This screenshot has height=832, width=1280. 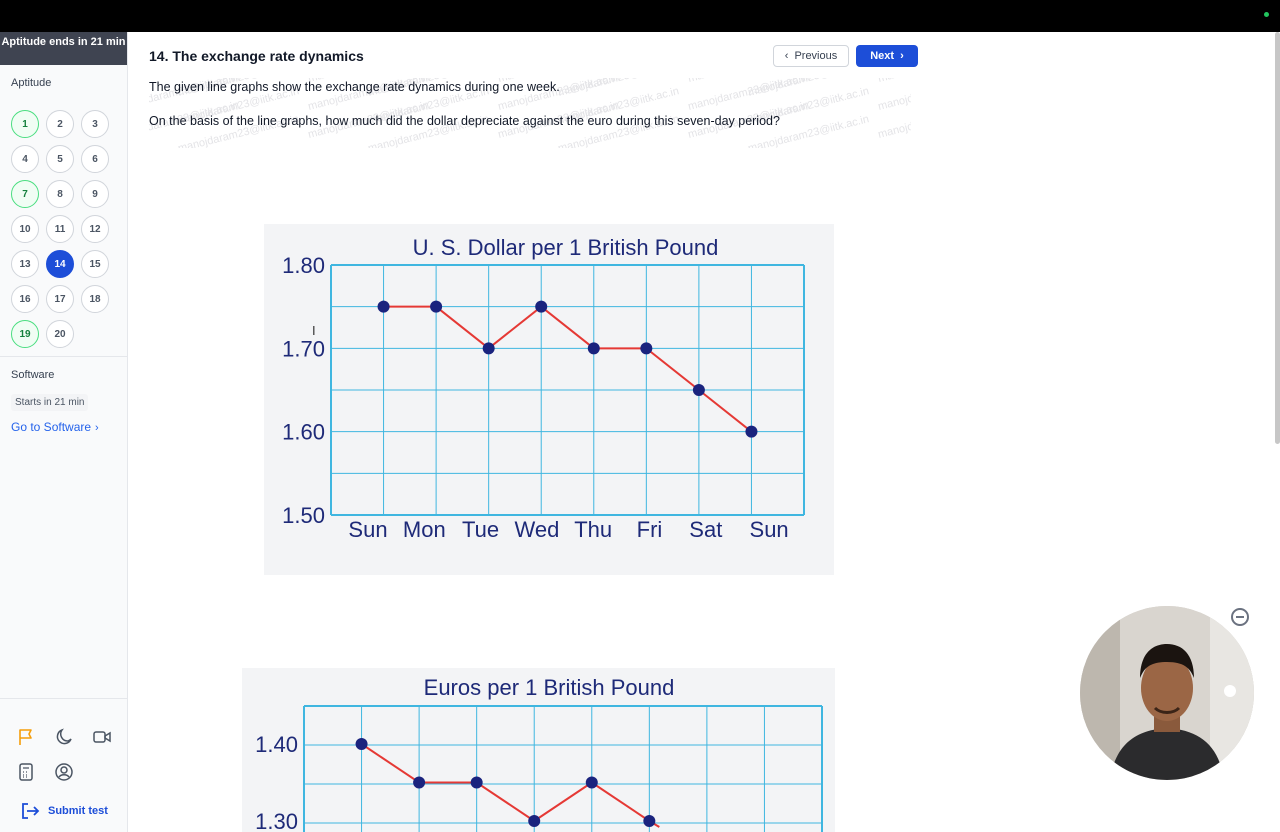 What do you see at coordinates (640, 16) in the screenshot?
I see `top-bar` at bounding box center [640, 16].